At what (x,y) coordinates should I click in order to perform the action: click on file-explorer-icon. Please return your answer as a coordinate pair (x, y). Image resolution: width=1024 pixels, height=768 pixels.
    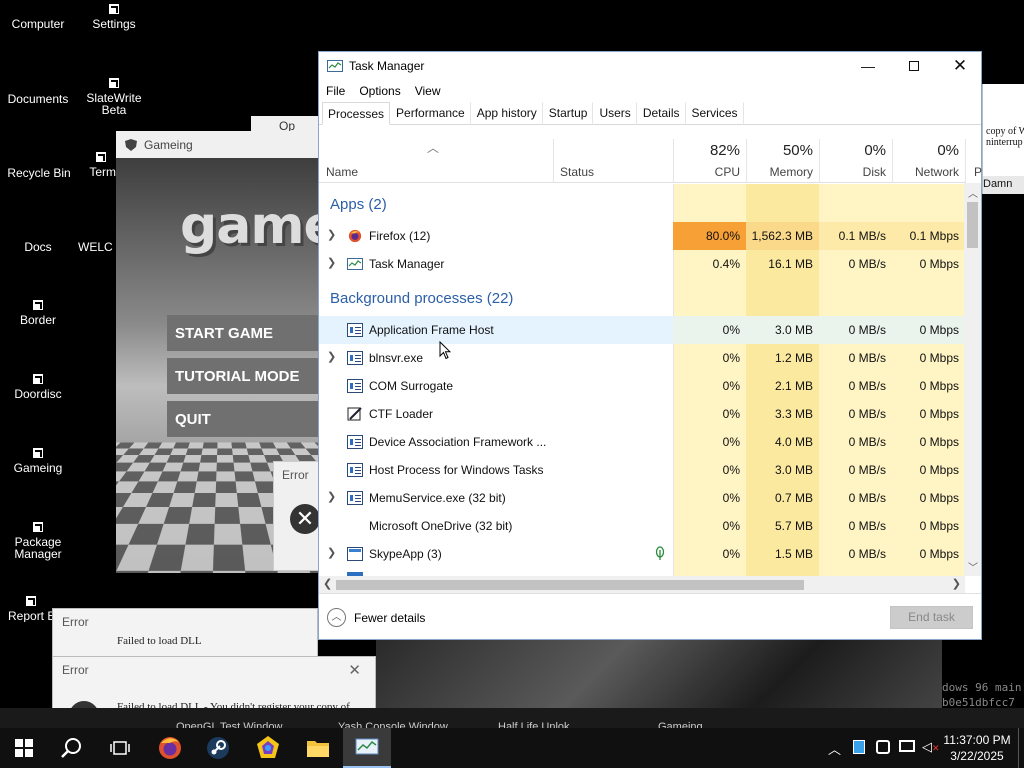
    Looking at the image, I should click on (318, 748).